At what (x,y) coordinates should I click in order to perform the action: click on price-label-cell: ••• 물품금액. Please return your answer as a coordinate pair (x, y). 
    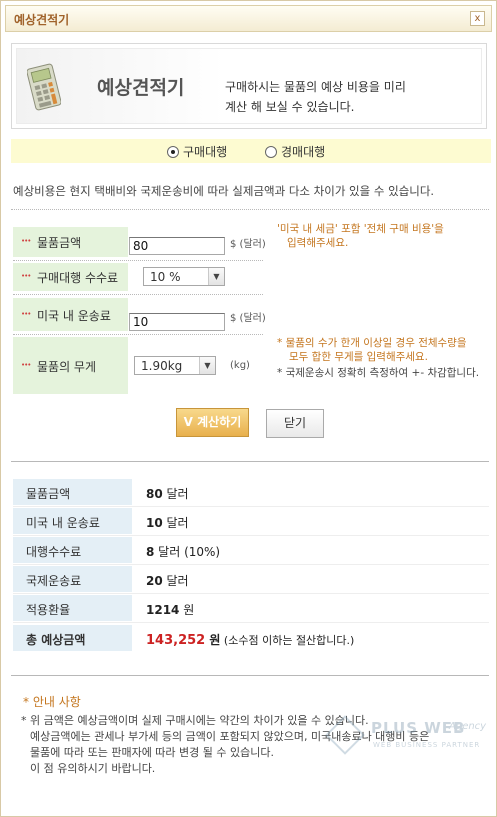
    Looking at the image, I should click on (70, 242).